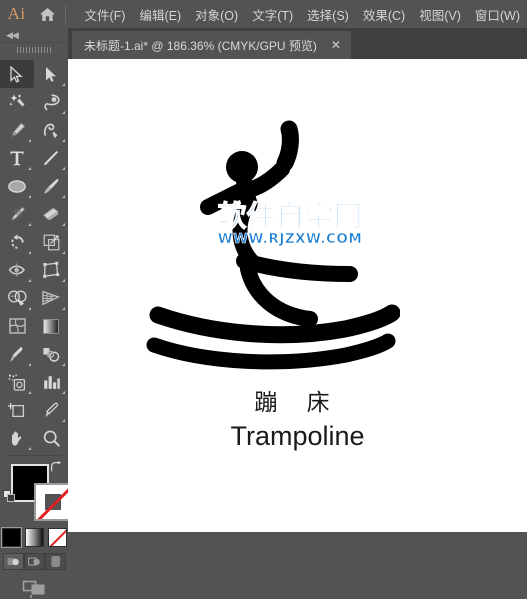  I want to click on eraser-icon, so click(51, 214).